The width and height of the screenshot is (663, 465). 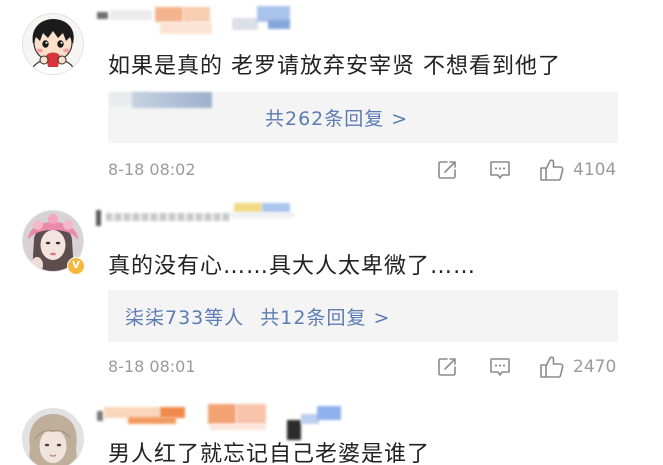 I want to click on verified-badge-icon: V, so click(x=76, y=266).